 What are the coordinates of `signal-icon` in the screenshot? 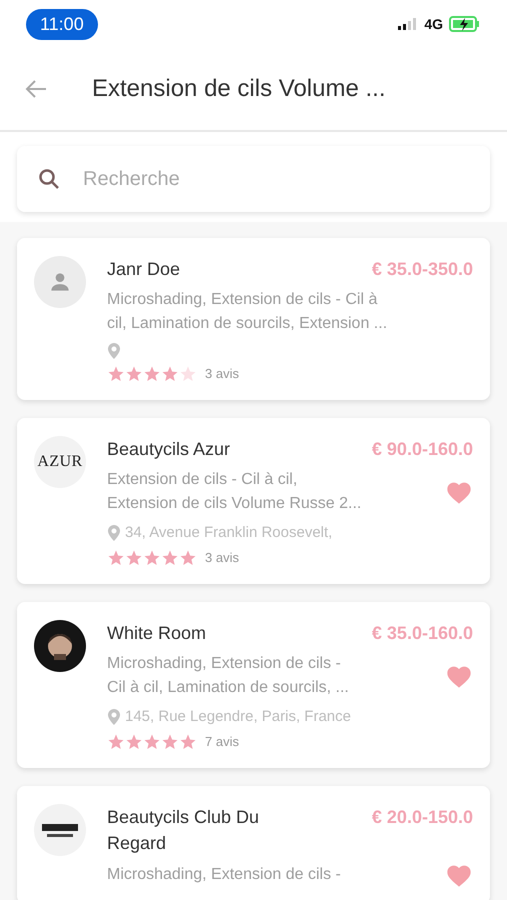 It's located at (408, 24).